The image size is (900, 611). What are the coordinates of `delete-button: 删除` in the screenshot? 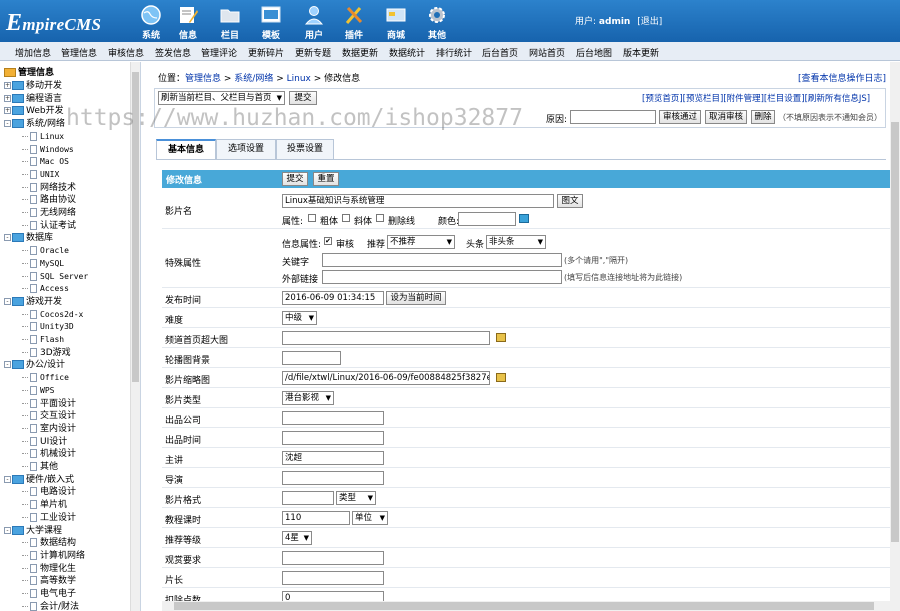 It's located at (763, 117).